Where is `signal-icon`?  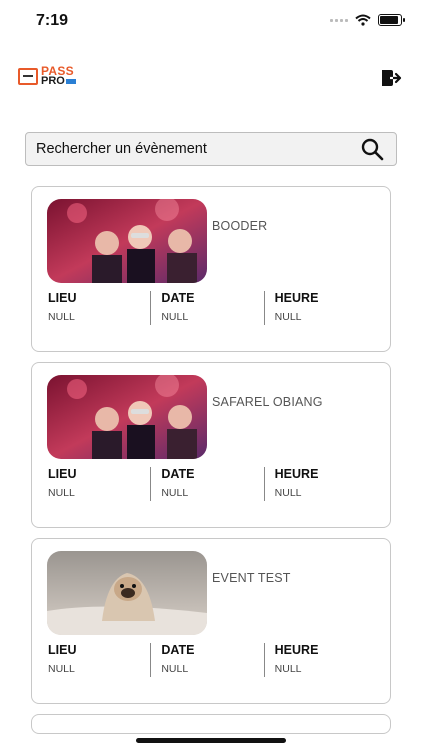 signal-icon is located at coordinates (339, 20).